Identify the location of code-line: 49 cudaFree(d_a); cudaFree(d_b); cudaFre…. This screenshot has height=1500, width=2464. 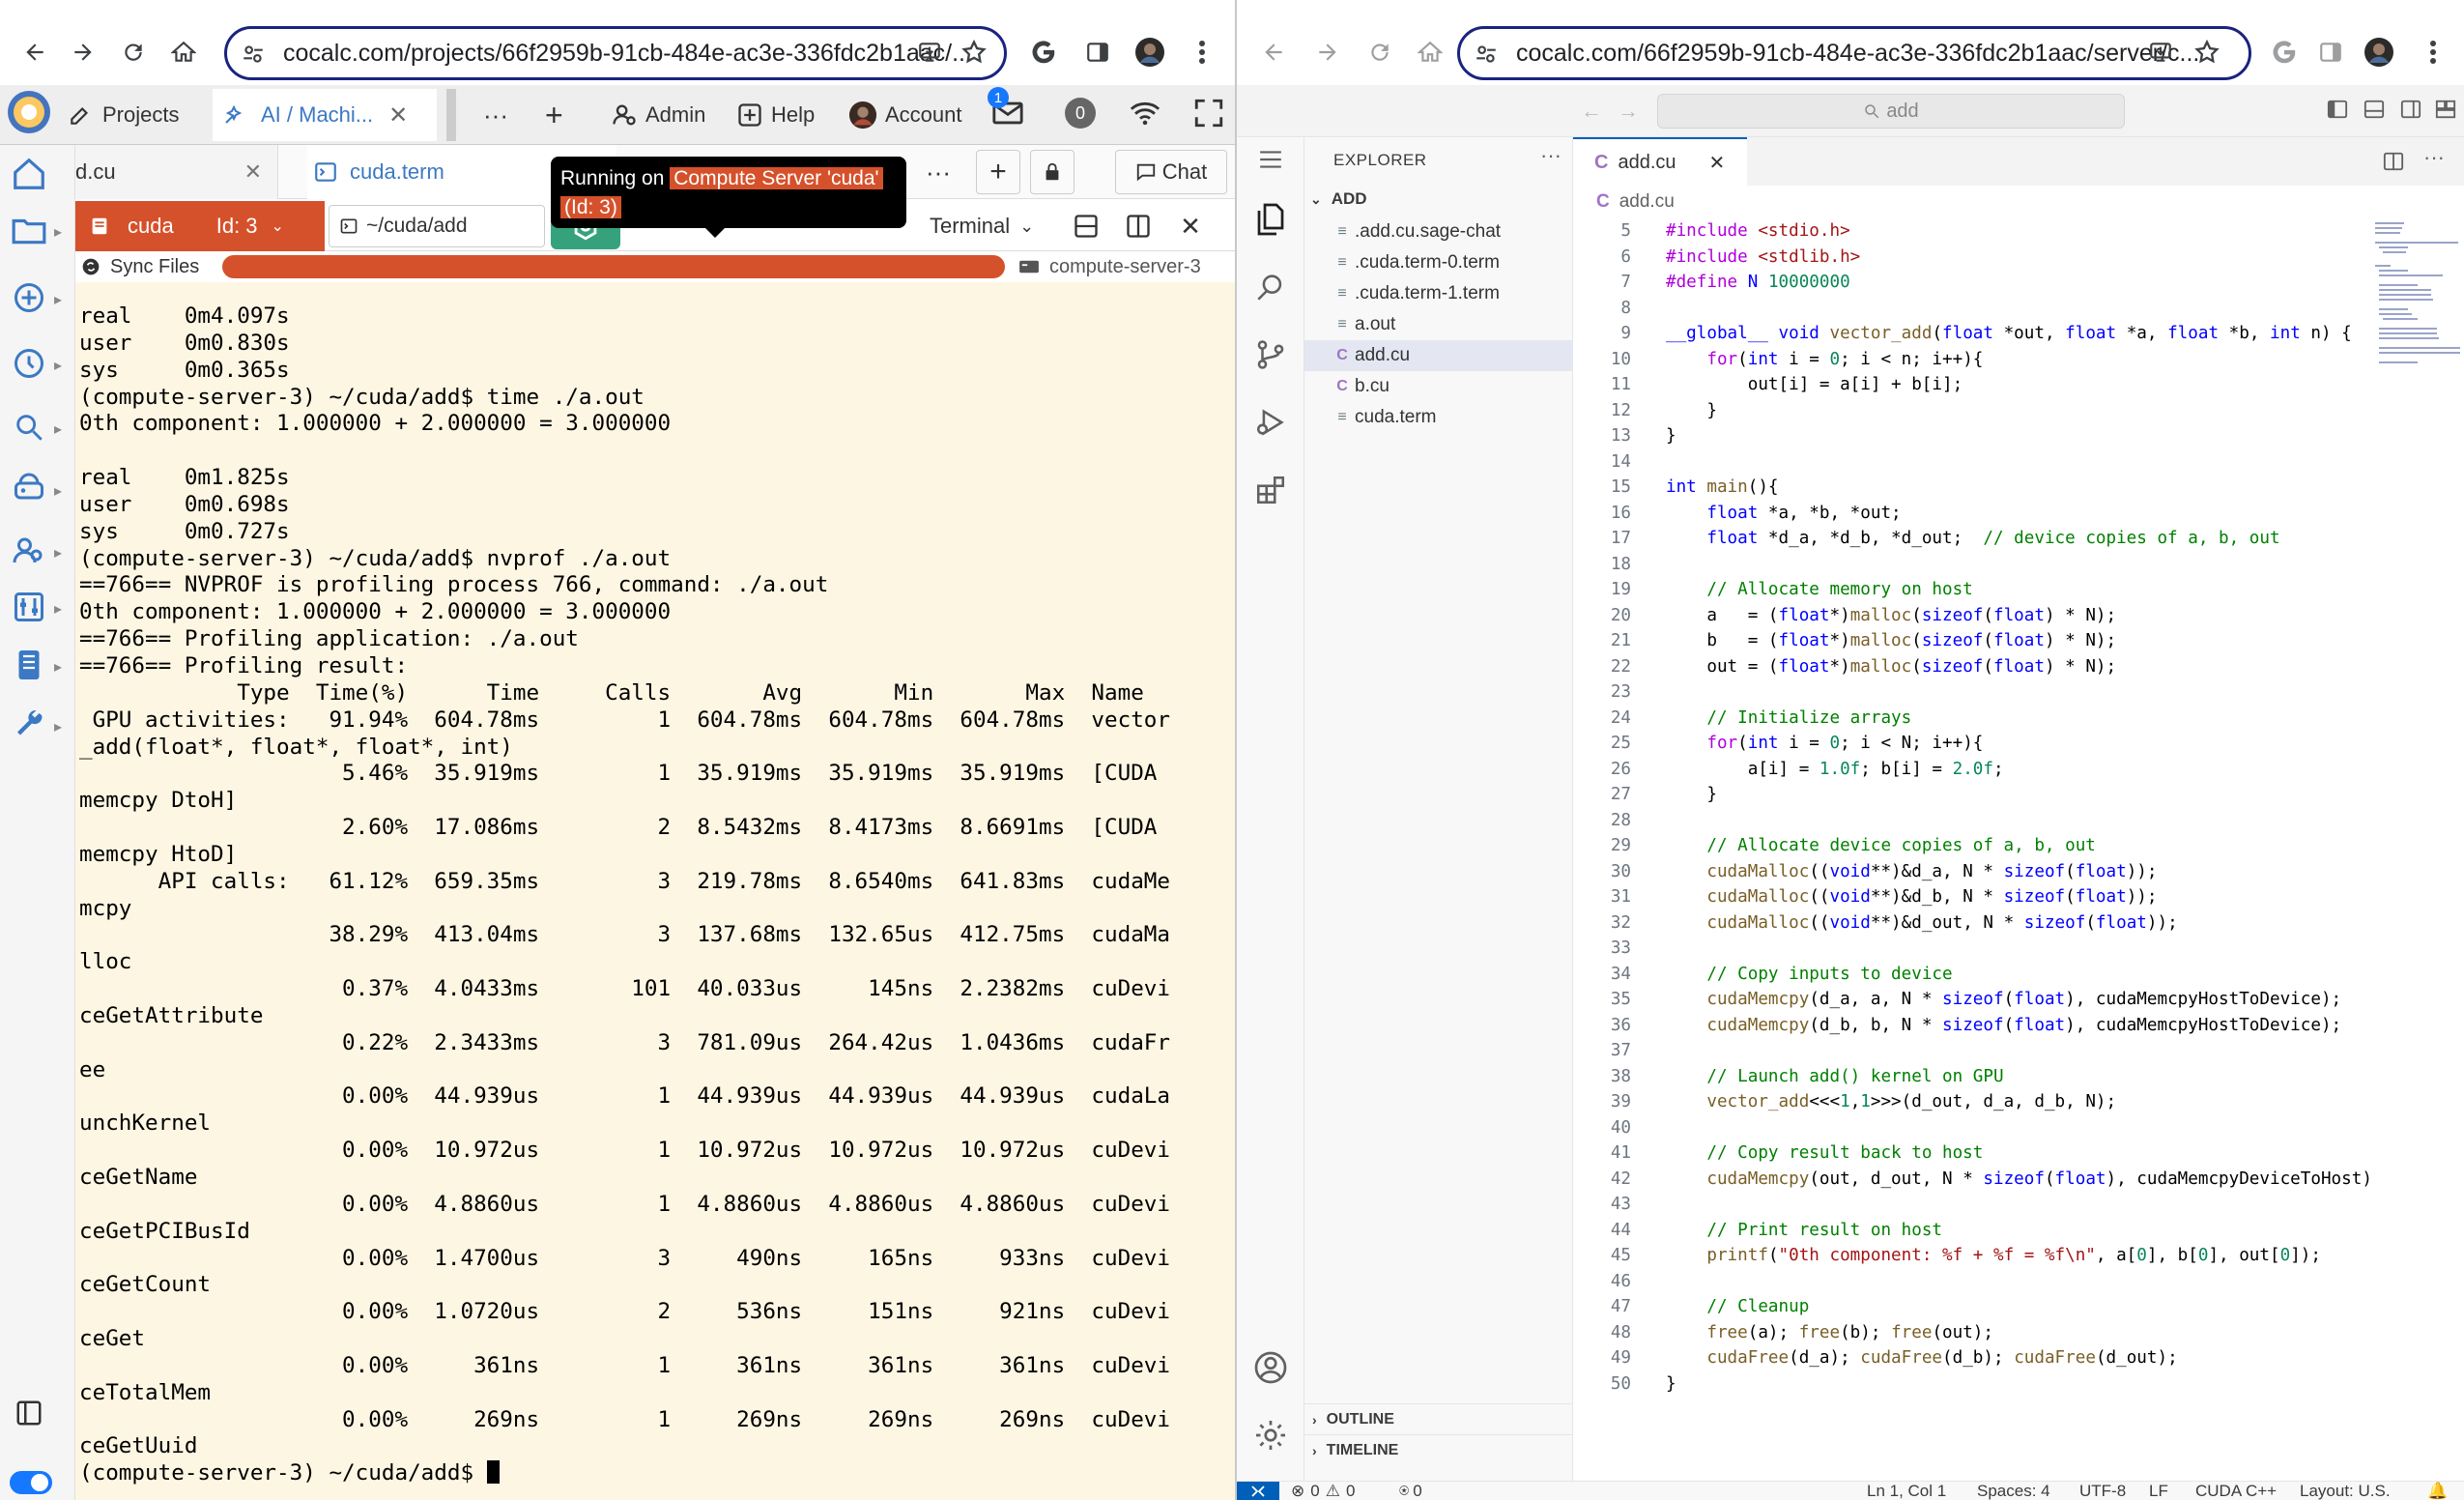
(1972, 1358).